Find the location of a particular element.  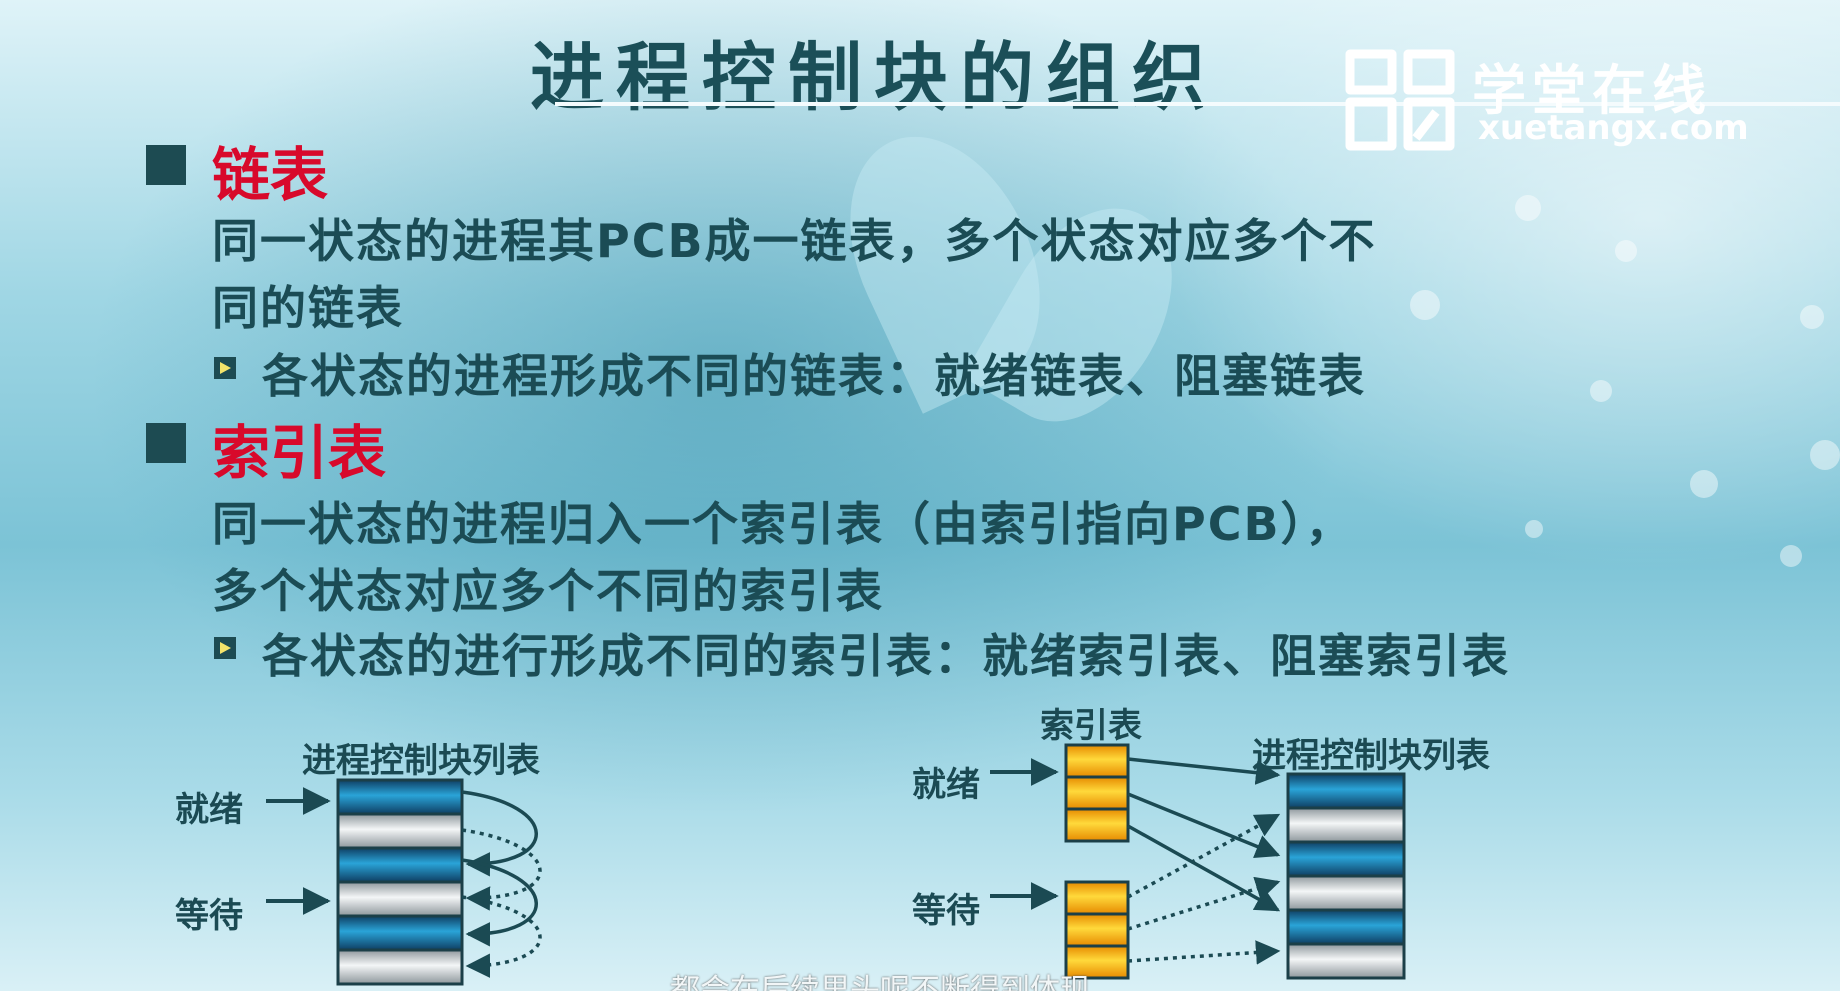

ready-index-table is located at coordinates (1097, 793).